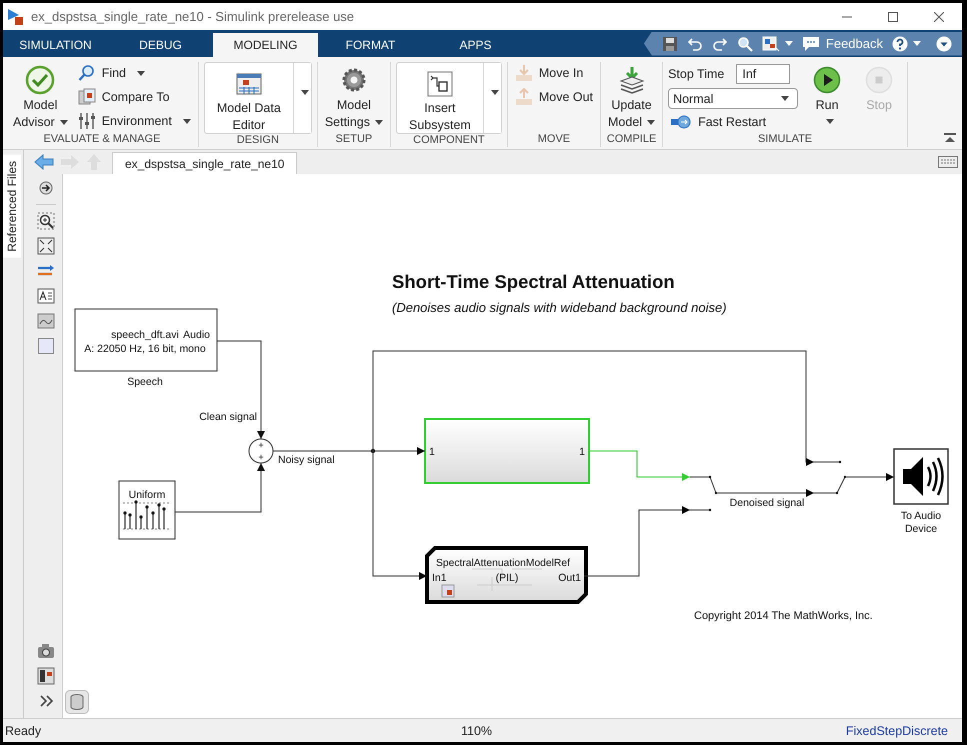  What do you see at coordinates (46, 221) in the screenshot?
I see `zoom-icon` at bounding box center [46, 221].